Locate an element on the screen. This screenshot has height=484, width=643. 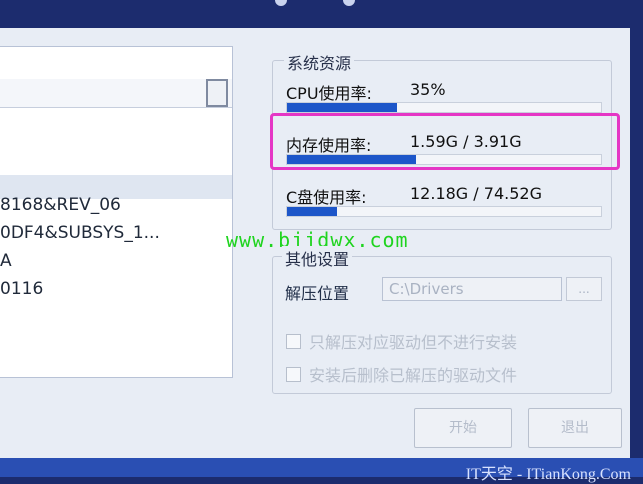
list-scroll-button is located at coordinates (217, 93).